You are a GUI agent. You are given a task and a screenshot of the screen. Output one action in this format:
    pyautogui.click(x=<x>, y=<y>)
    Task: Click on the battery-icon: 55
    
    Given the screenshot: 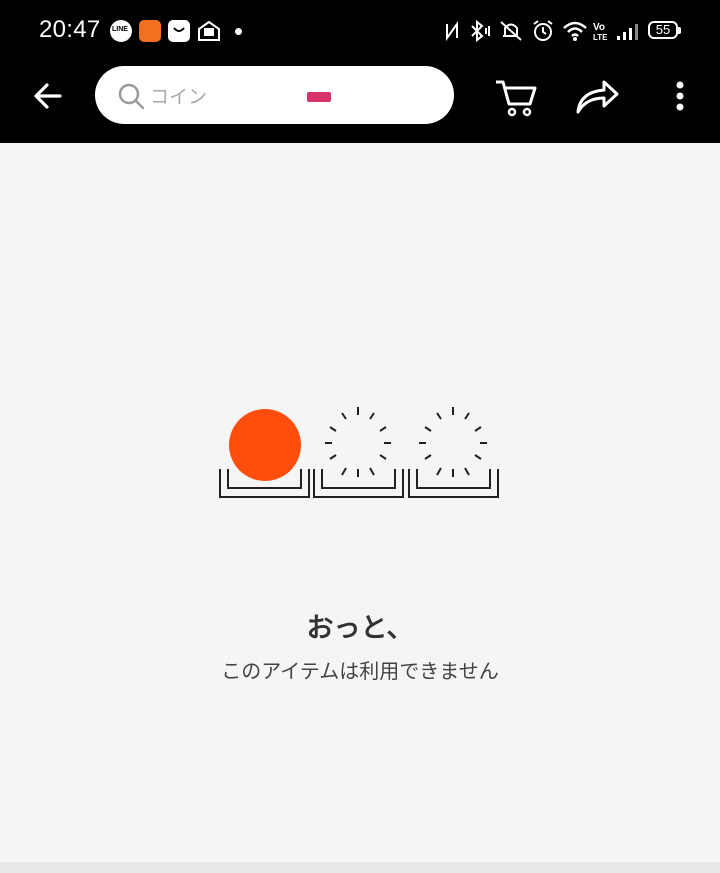 What is the action you would take?
    pyautogui.click(x=664, y=30)
    